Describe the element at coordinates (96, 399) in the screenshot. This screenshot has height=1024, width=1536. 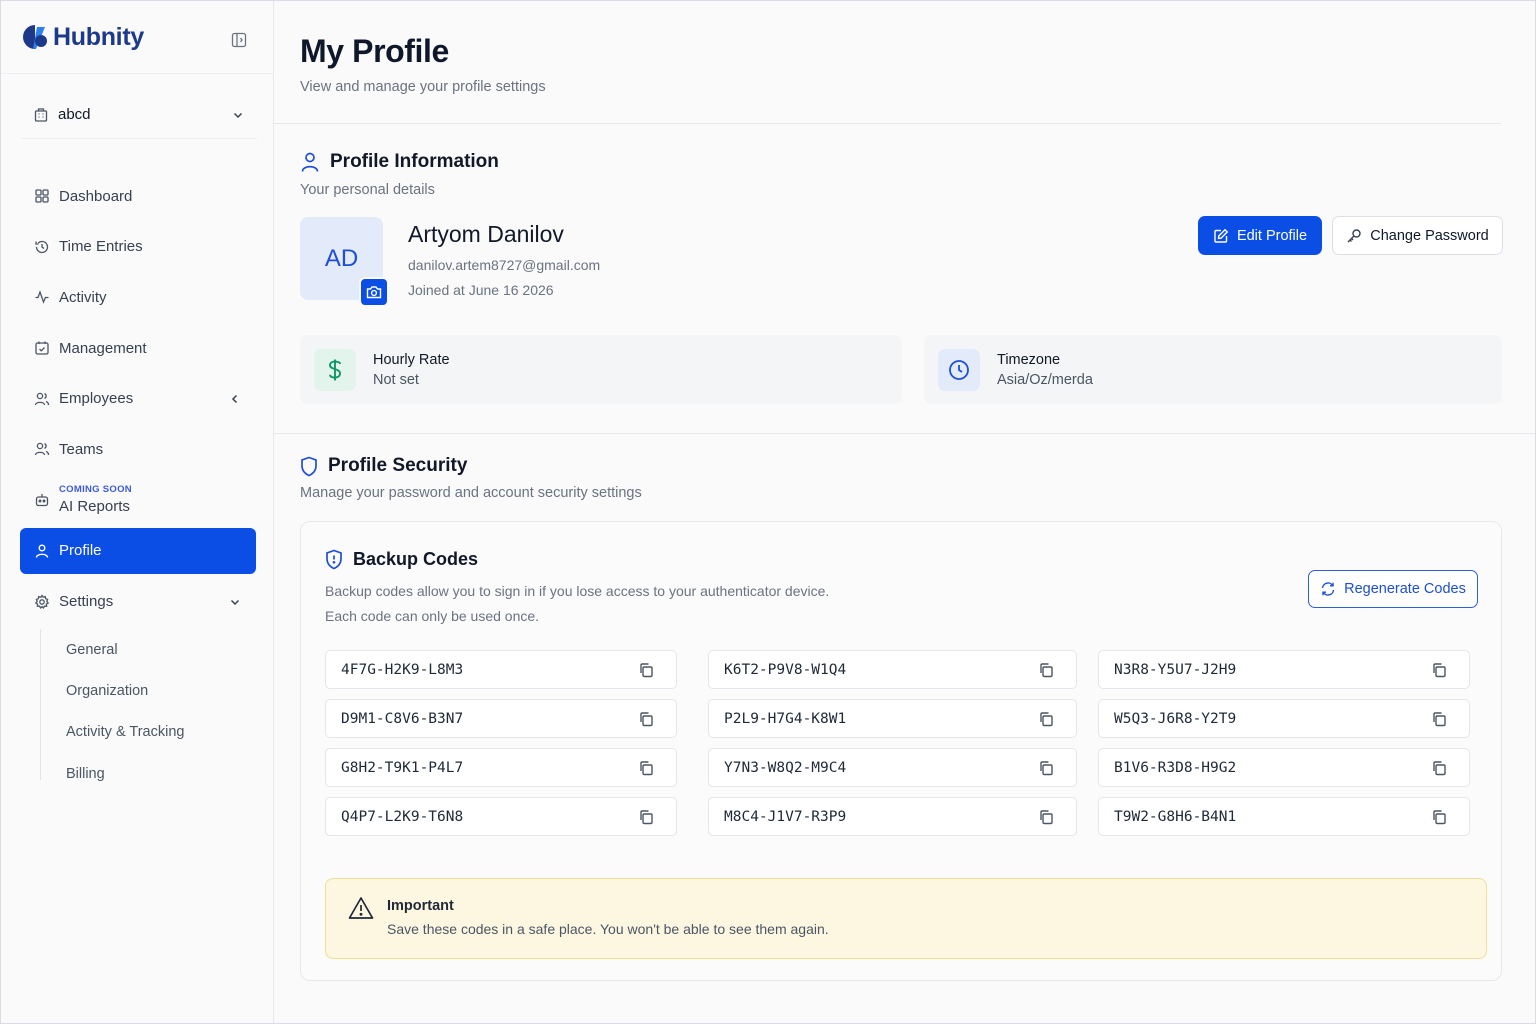
I see `sidebar-item-label: Employees` at that location.